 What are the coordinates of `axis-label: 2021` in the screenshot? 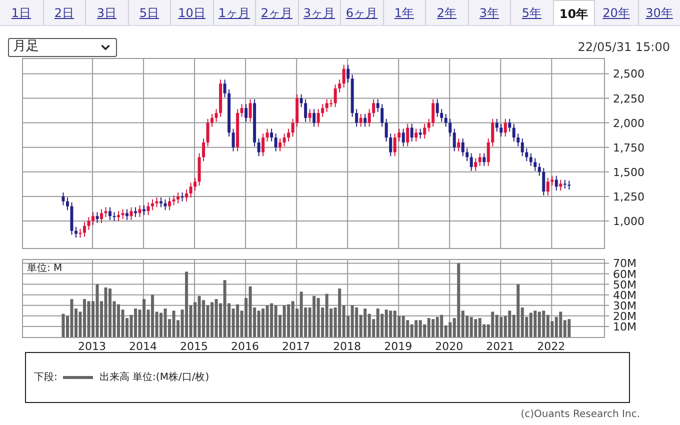 It's located at (500, 346).